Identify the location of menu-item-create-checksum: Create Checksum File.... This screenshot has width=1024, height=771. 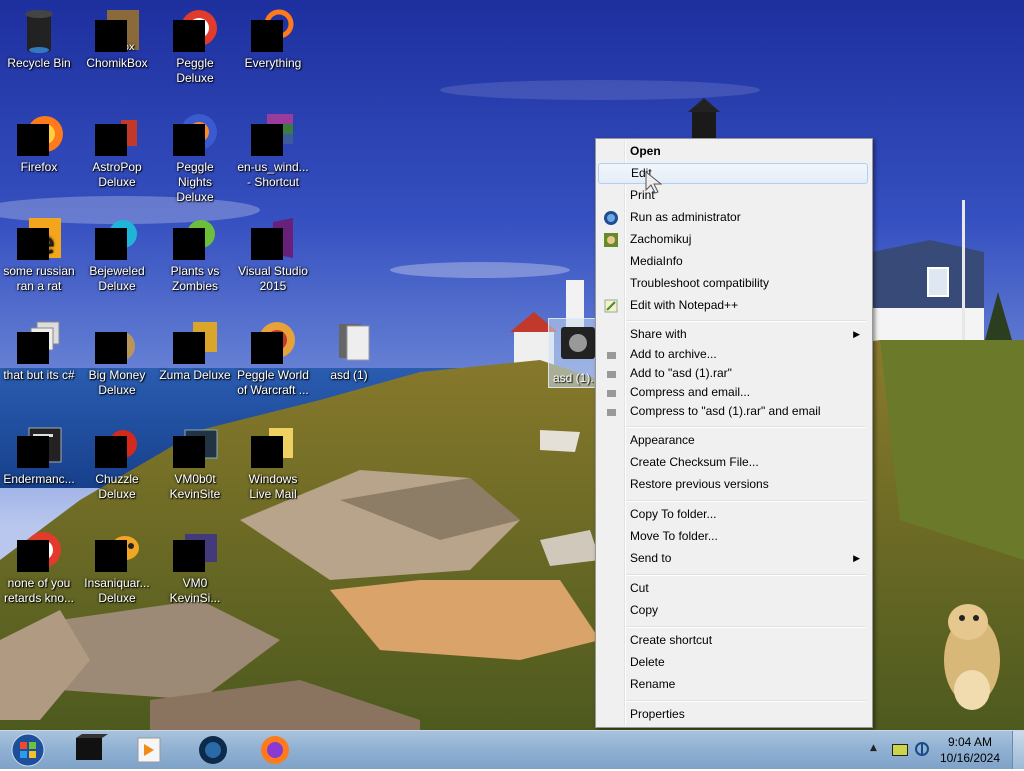
(733, 462).